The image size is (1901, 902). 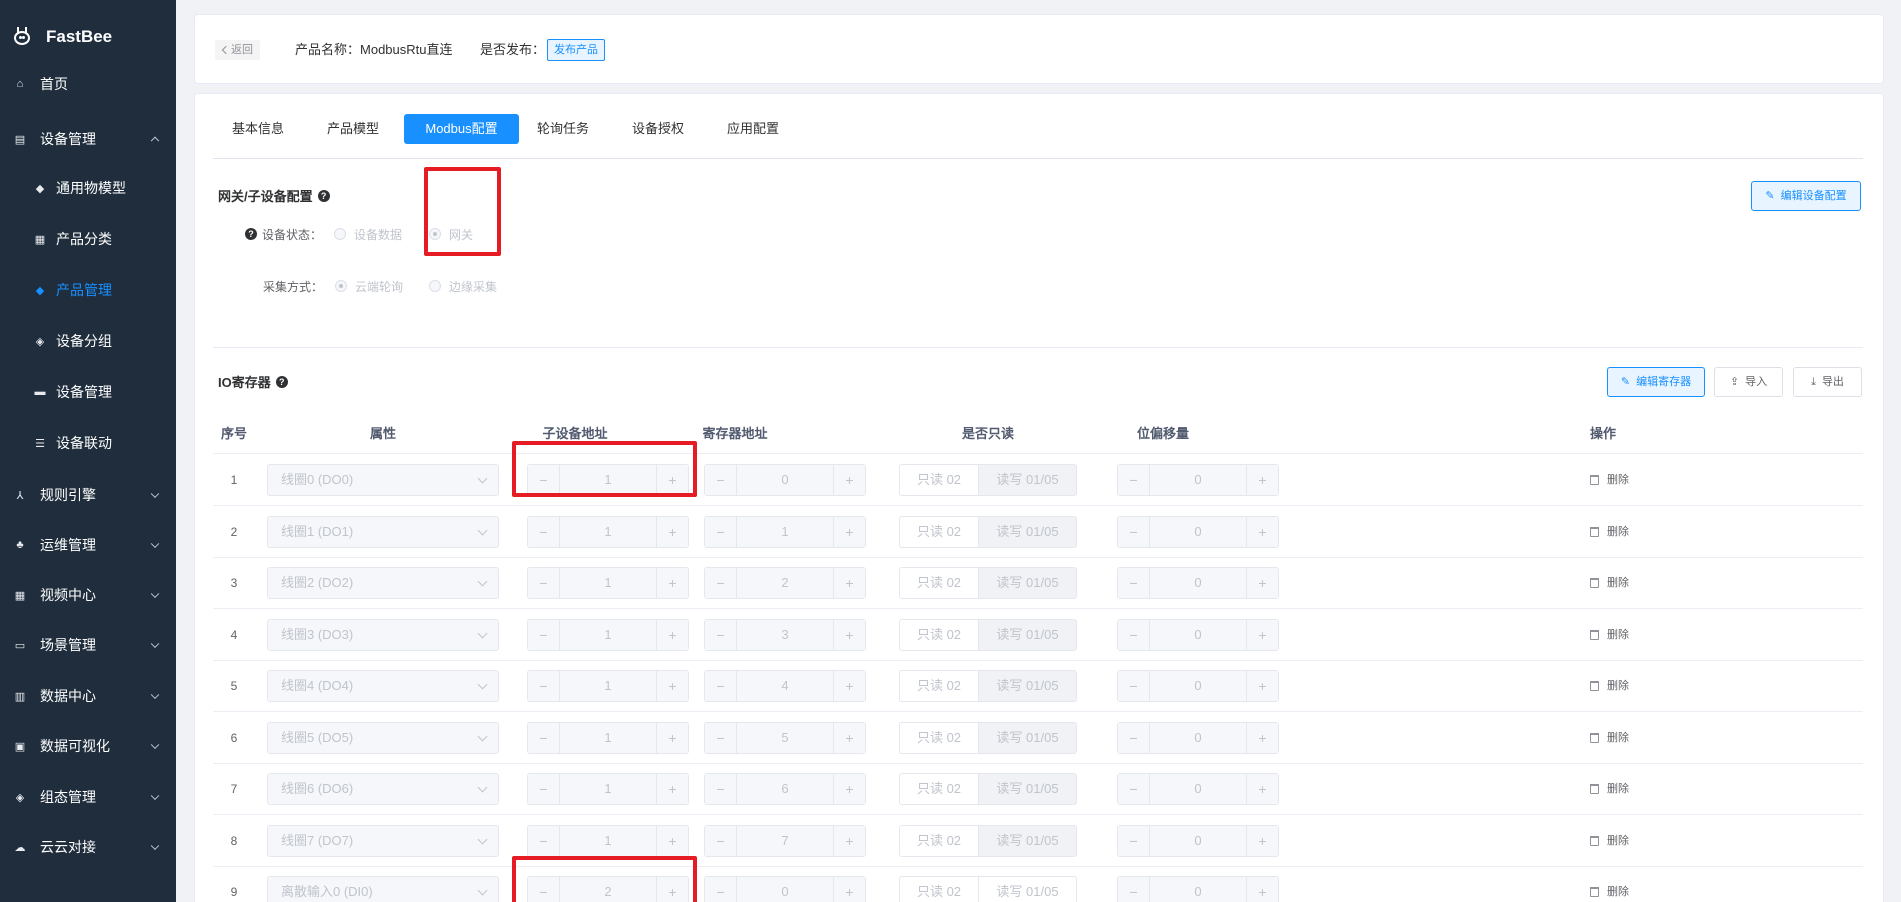 I want to click on attribute-select: 线圈7 (DO7), so click(x=383, y=840).